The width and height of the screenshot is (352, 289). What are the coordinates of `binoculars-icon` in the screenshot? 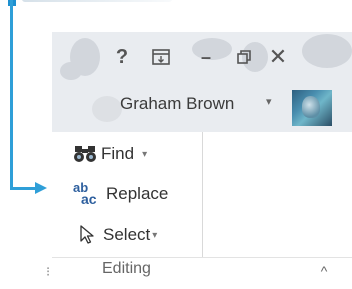 It's located at (85, 154).